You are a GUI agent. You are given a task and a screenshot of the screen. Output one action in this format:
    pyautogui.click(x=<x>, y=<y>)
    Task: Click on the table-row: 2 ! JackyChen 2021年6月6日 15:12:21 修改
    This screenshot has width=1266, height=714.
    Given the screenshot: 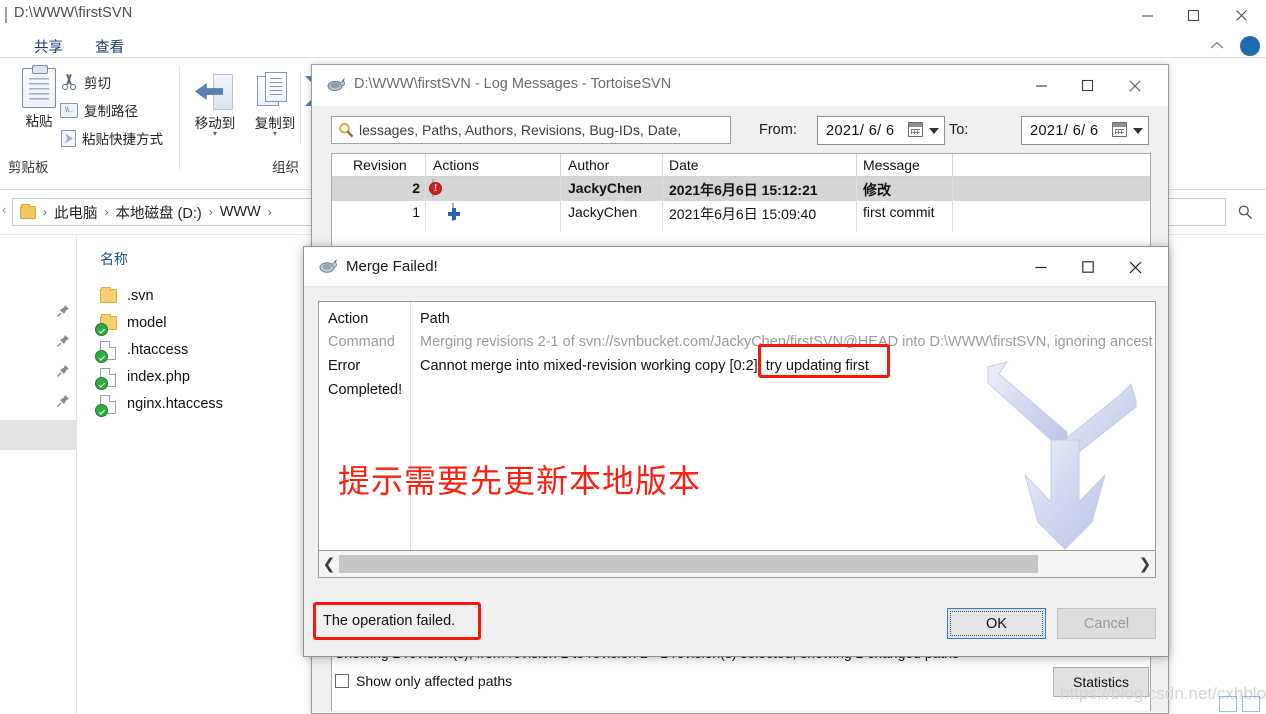 What is the action you would take?
    pyautogui.click(x=741, y=189)
    